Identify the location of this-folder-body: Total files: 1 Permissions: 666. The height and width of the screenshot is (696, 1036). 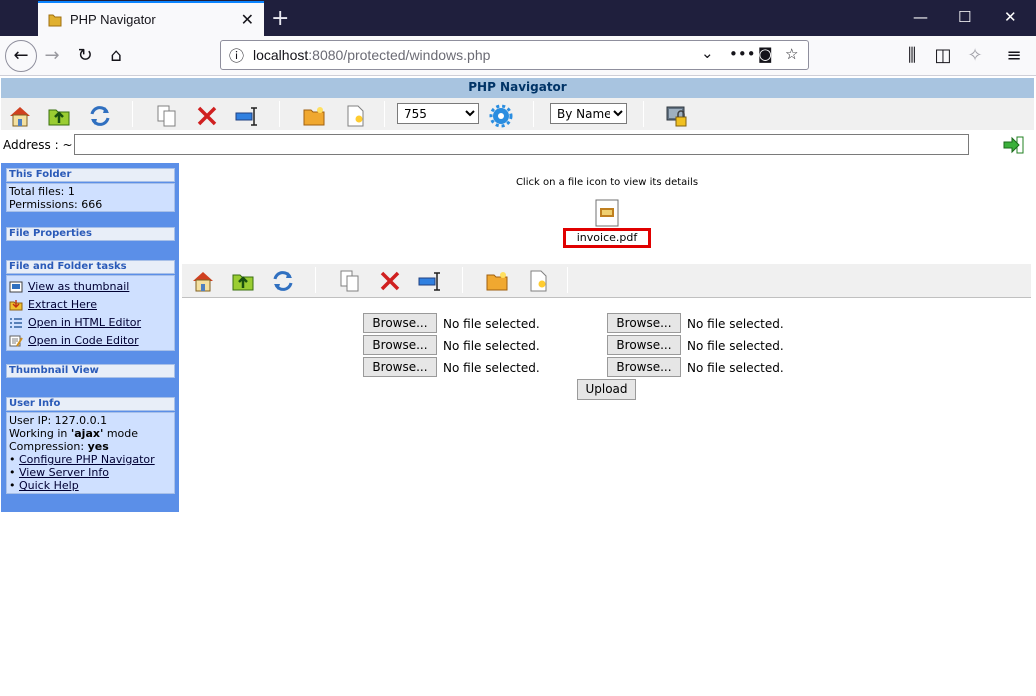
(90, 197).